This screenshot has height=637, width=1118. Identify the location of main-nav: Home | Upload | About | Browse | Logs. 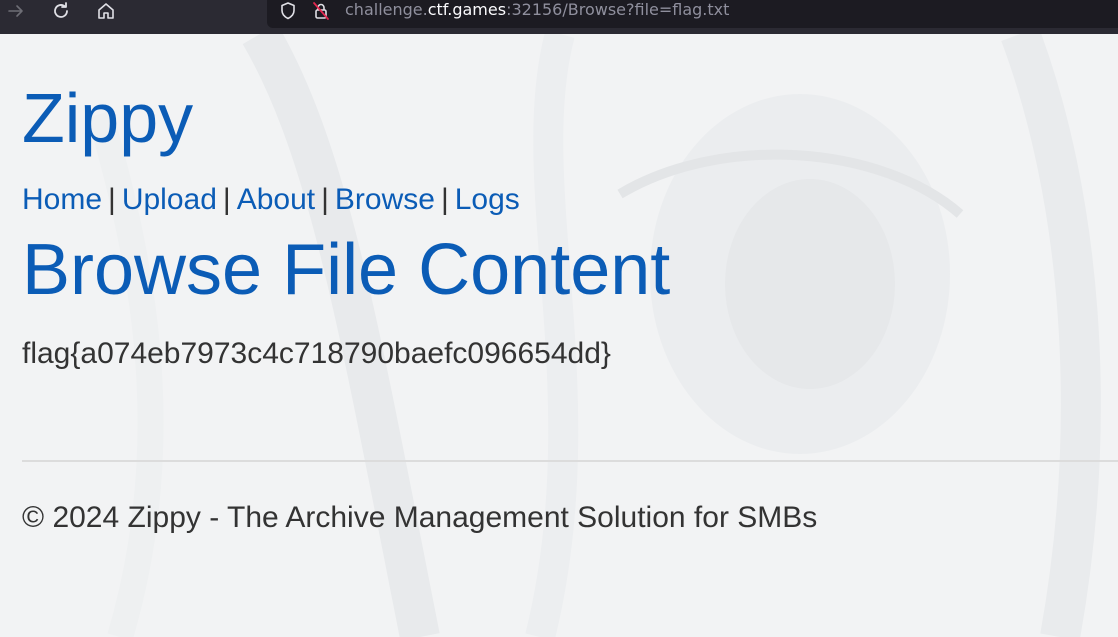
(271, 200).